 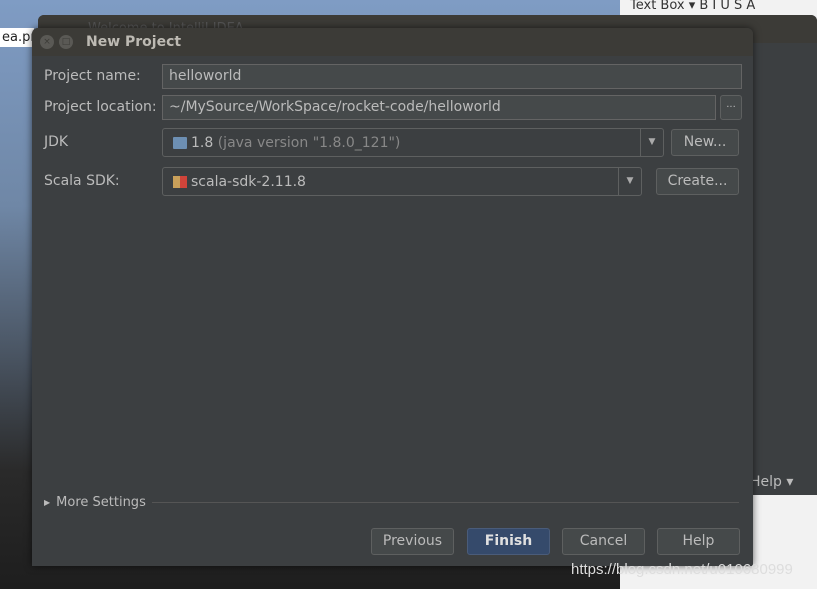 I want to click on maximize-icon: □, so click(x=66, y=42).